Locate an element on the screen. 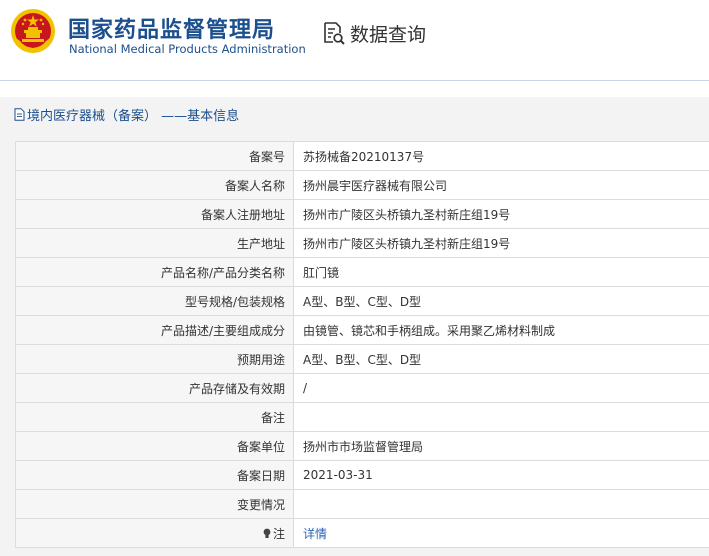 This screenshot has height=556, width=709. panel-title-text: 境内医疗器械（备案） ——基本信息 is located at coordinates (133, 116).